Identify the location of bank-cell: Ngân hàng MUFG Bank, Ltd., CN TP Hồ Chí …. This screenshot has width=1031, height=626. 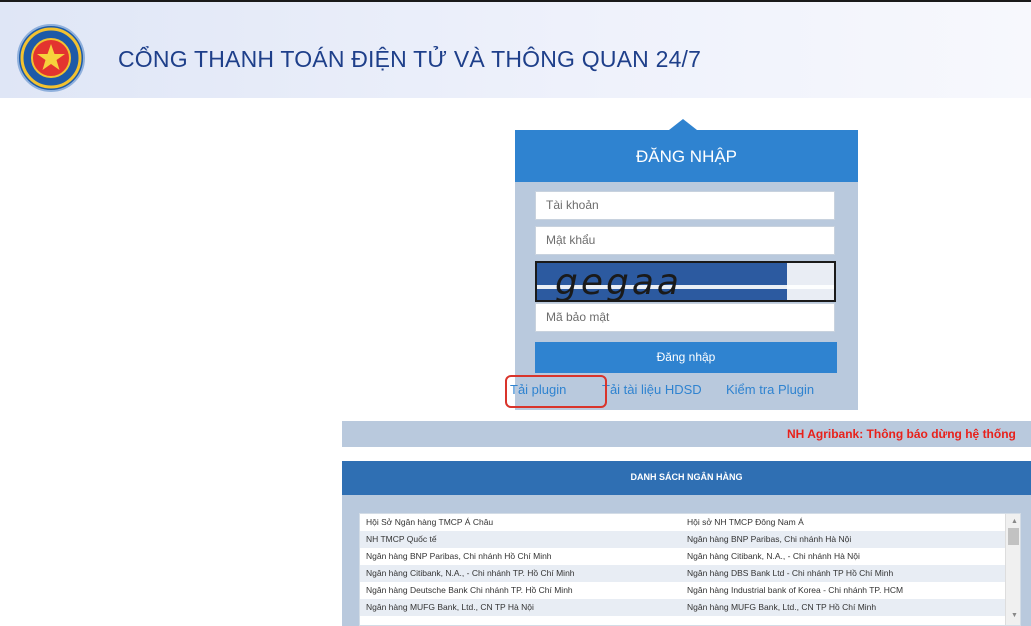
(782, 607).